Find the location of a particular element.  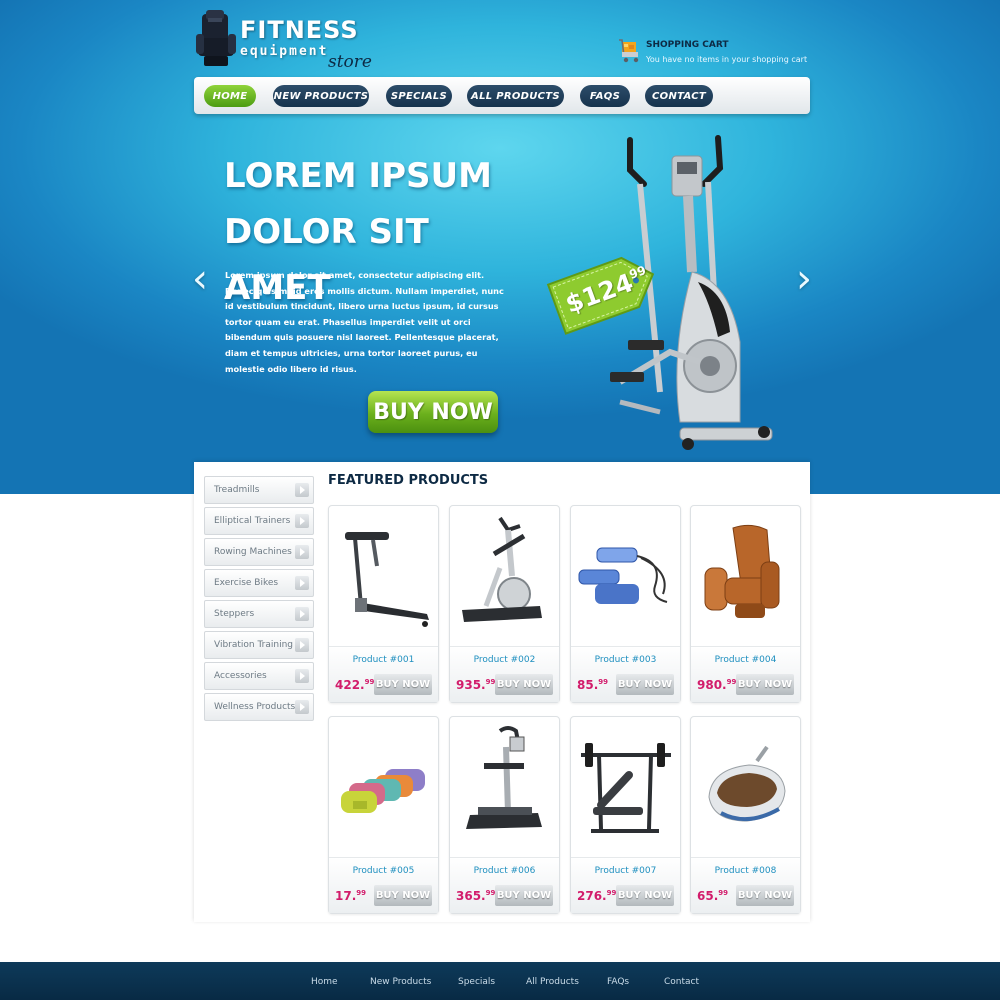

slider-next-arrow-icon: › is located at coordinates (804, 279).